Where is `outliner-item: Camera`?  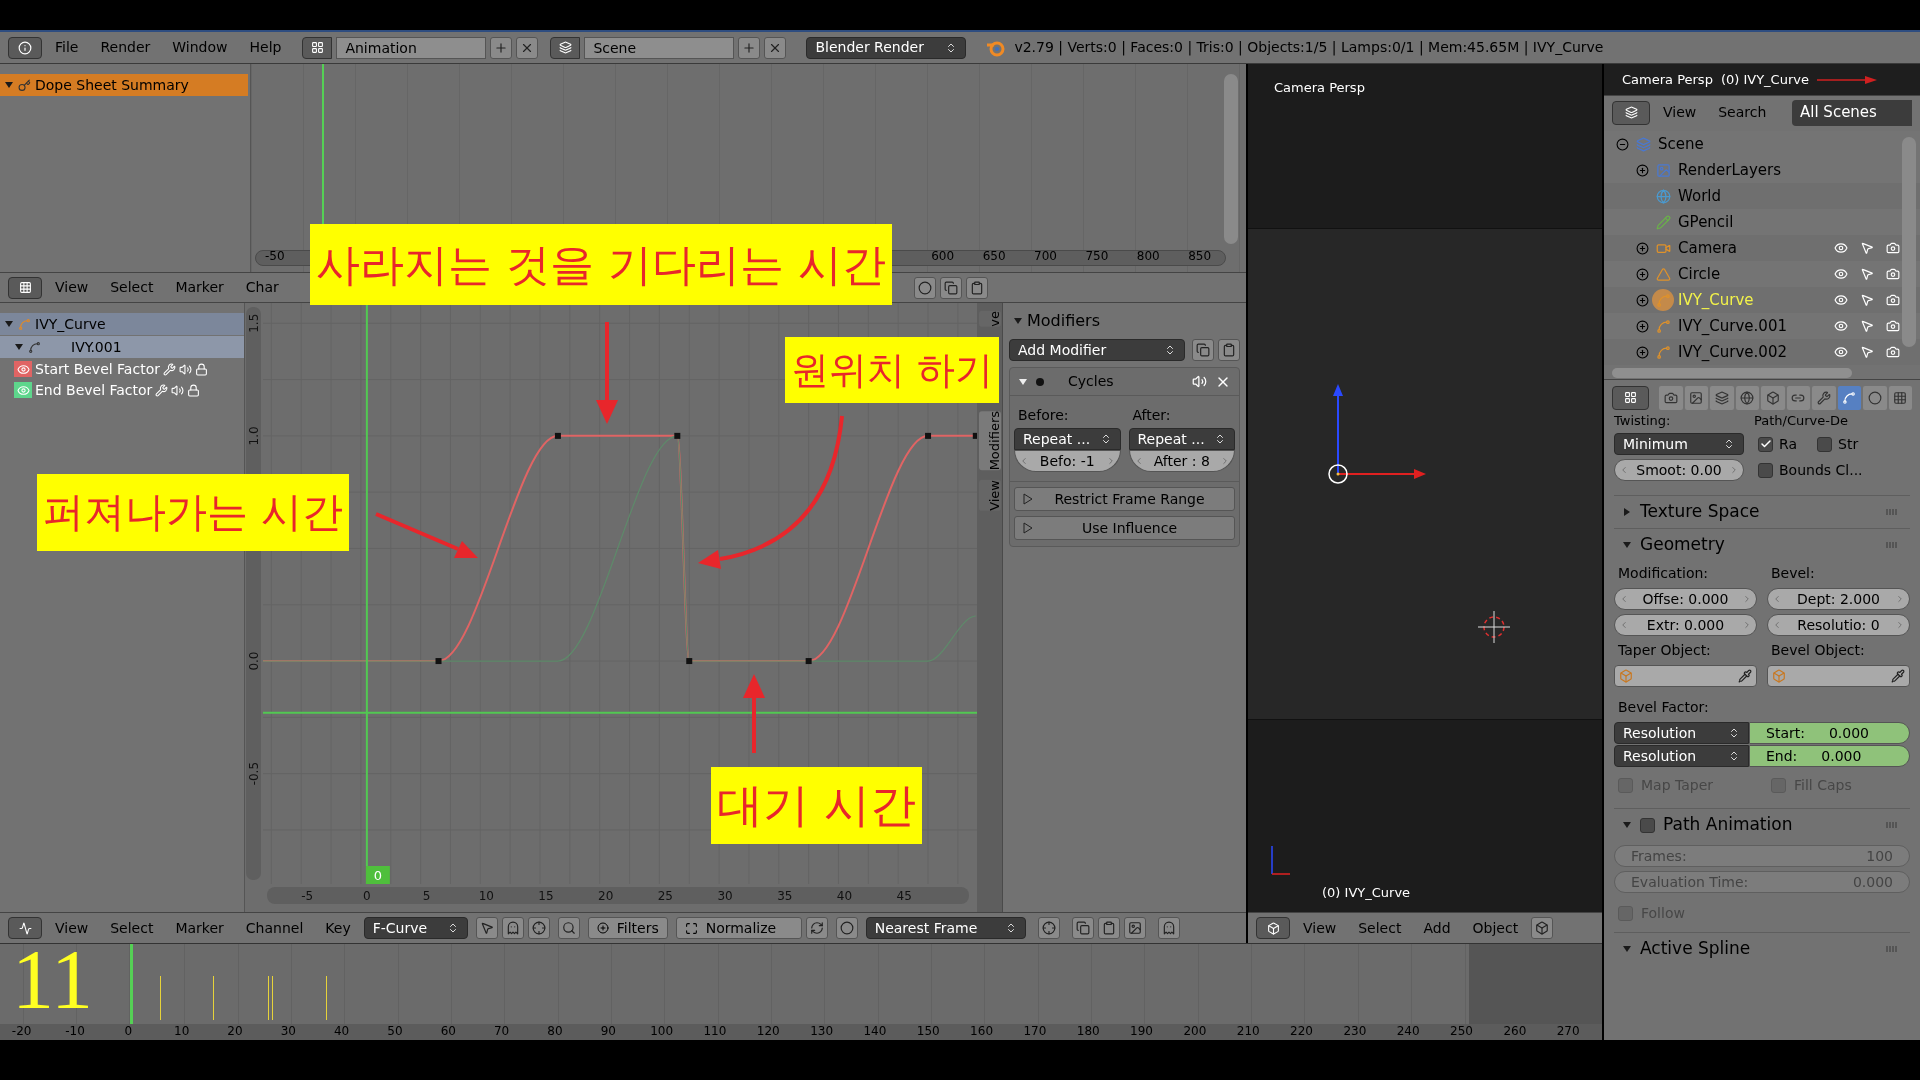 outliner-item: Camera is located at coordinates (1707, 248).